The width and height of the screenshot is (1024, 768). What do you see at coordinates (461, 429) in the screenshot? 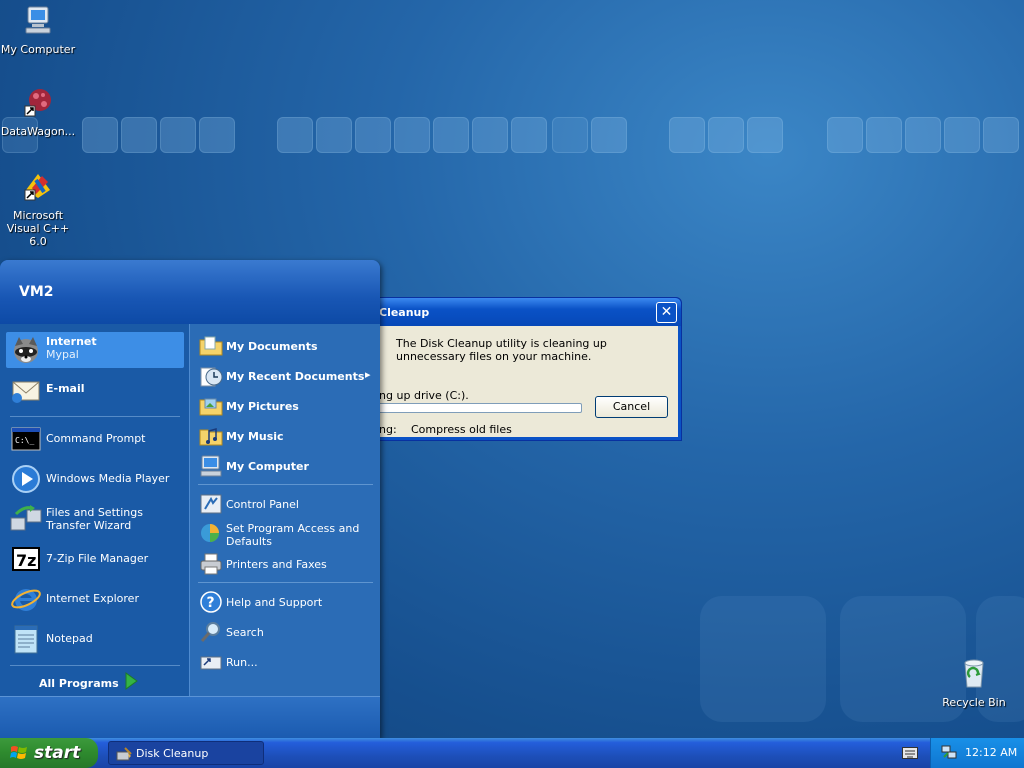
I see `current-task-value: Compress old files` at bounding box center [461, 429].